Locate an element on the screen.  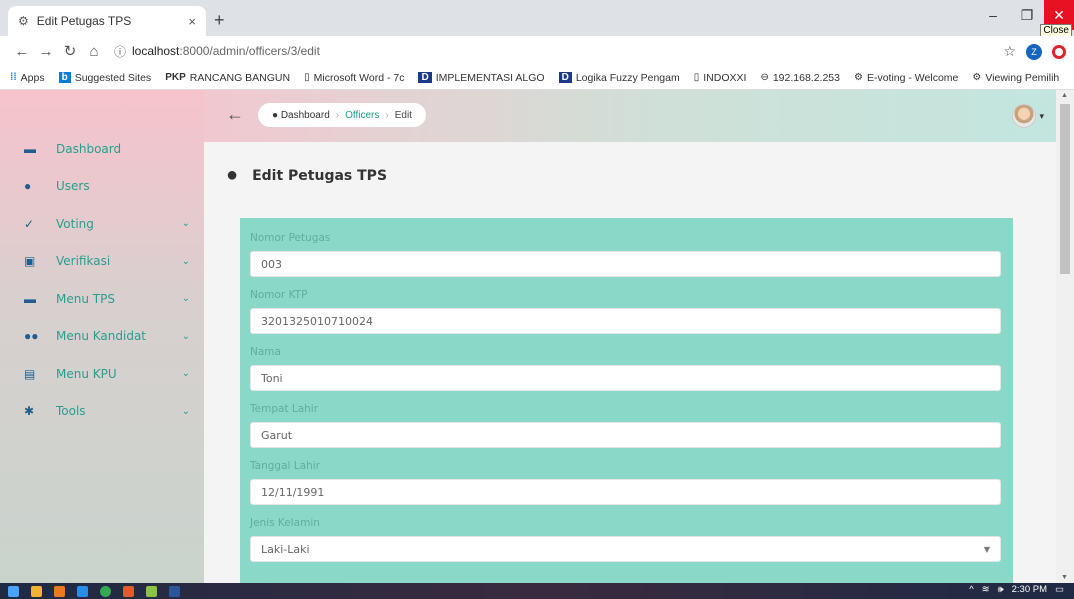
page-scrollbar: ▲ ▼ is located at coordinates (1065, 336).